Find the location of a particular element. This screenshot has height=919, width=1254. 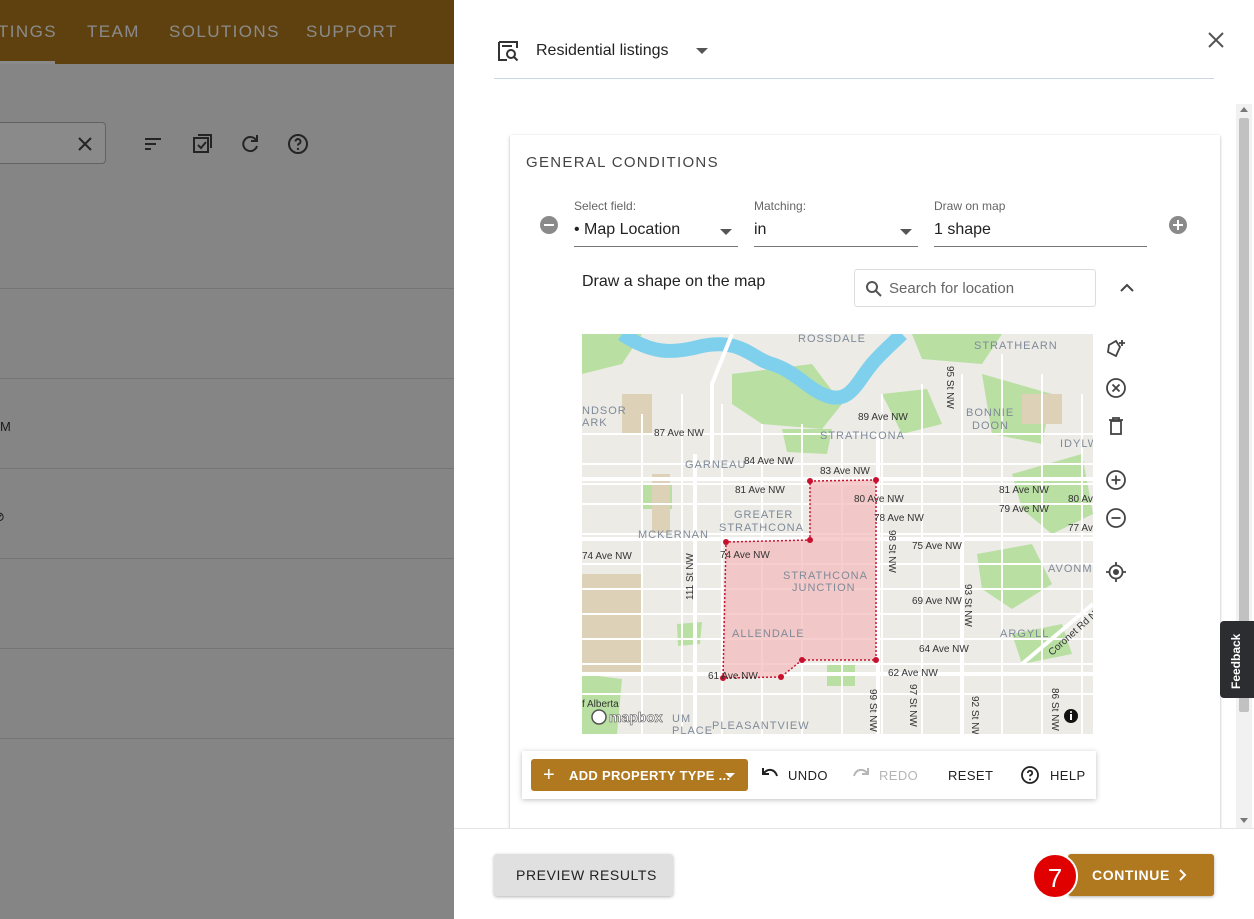

map-label: IDYLW is located at coordinates (1076, 444).